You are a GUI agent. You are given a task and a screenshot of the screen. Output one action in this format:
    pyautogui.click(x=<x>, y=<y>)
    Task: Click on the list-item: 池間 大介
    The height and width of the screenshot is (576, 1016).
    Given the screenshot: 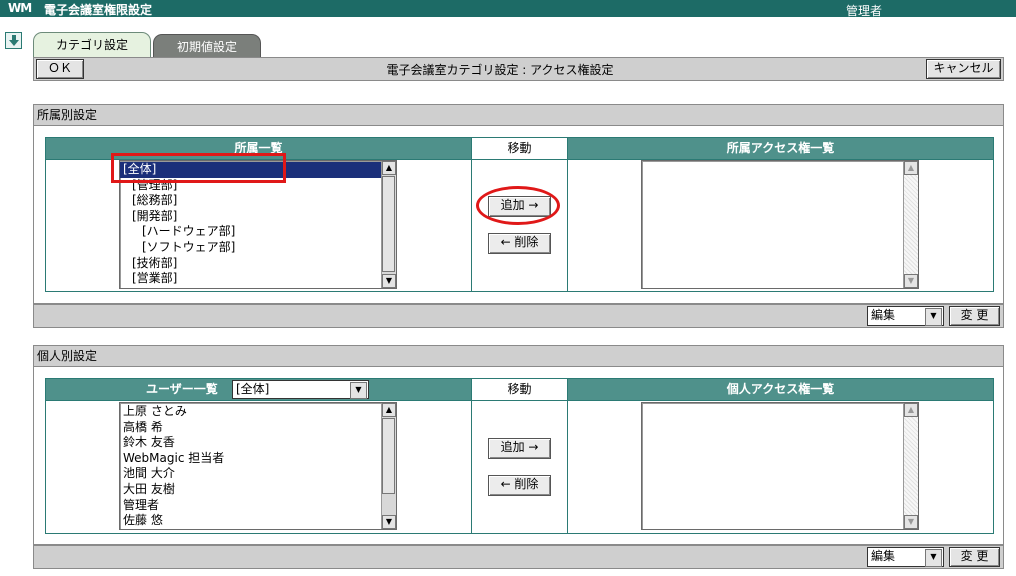 What is the action you would take?
    pyautogui.click(x=250, y=474)
    